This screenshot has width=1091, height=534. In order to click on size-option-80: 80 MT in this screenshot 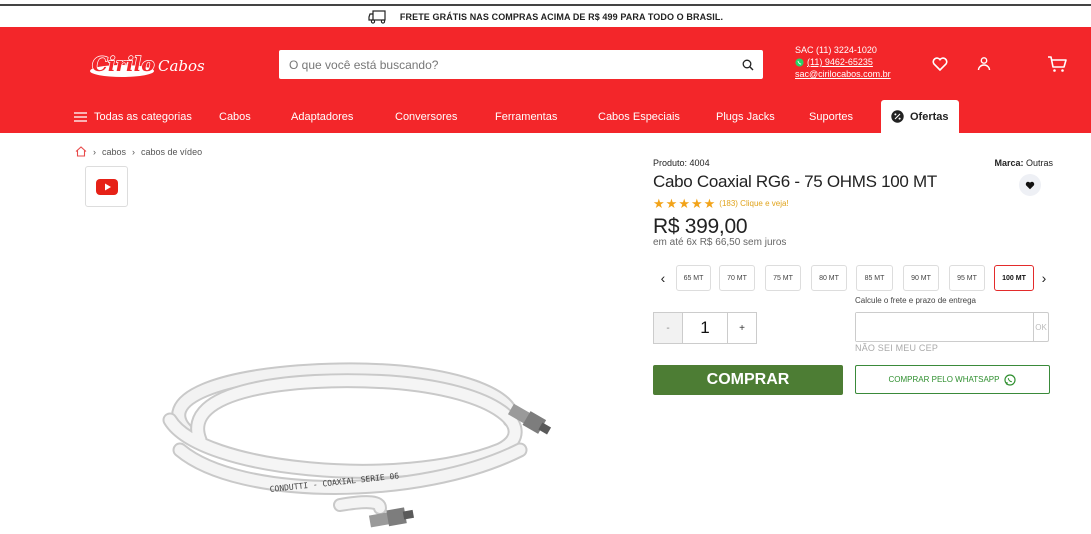, I will do `click(829, 278)`.